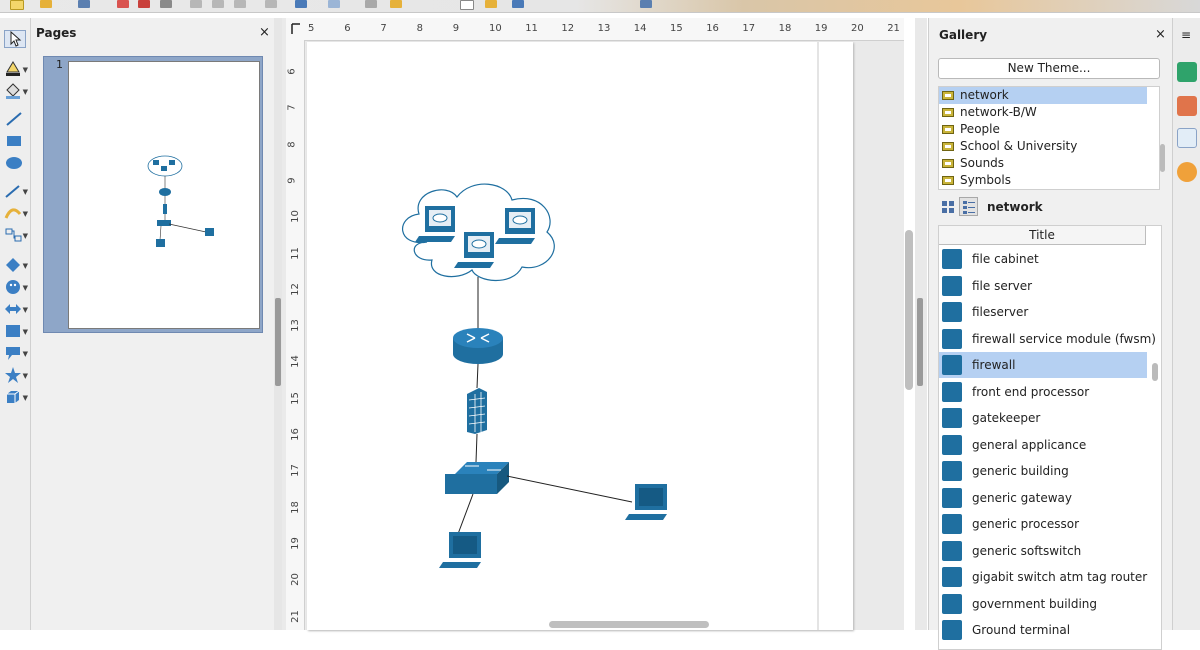 This screenshot has height=650, width=1200. What do you see at coordinates (16, 353) in the screenshot?
I see `callout-icon: ▼` at bounding box center [16, 353].